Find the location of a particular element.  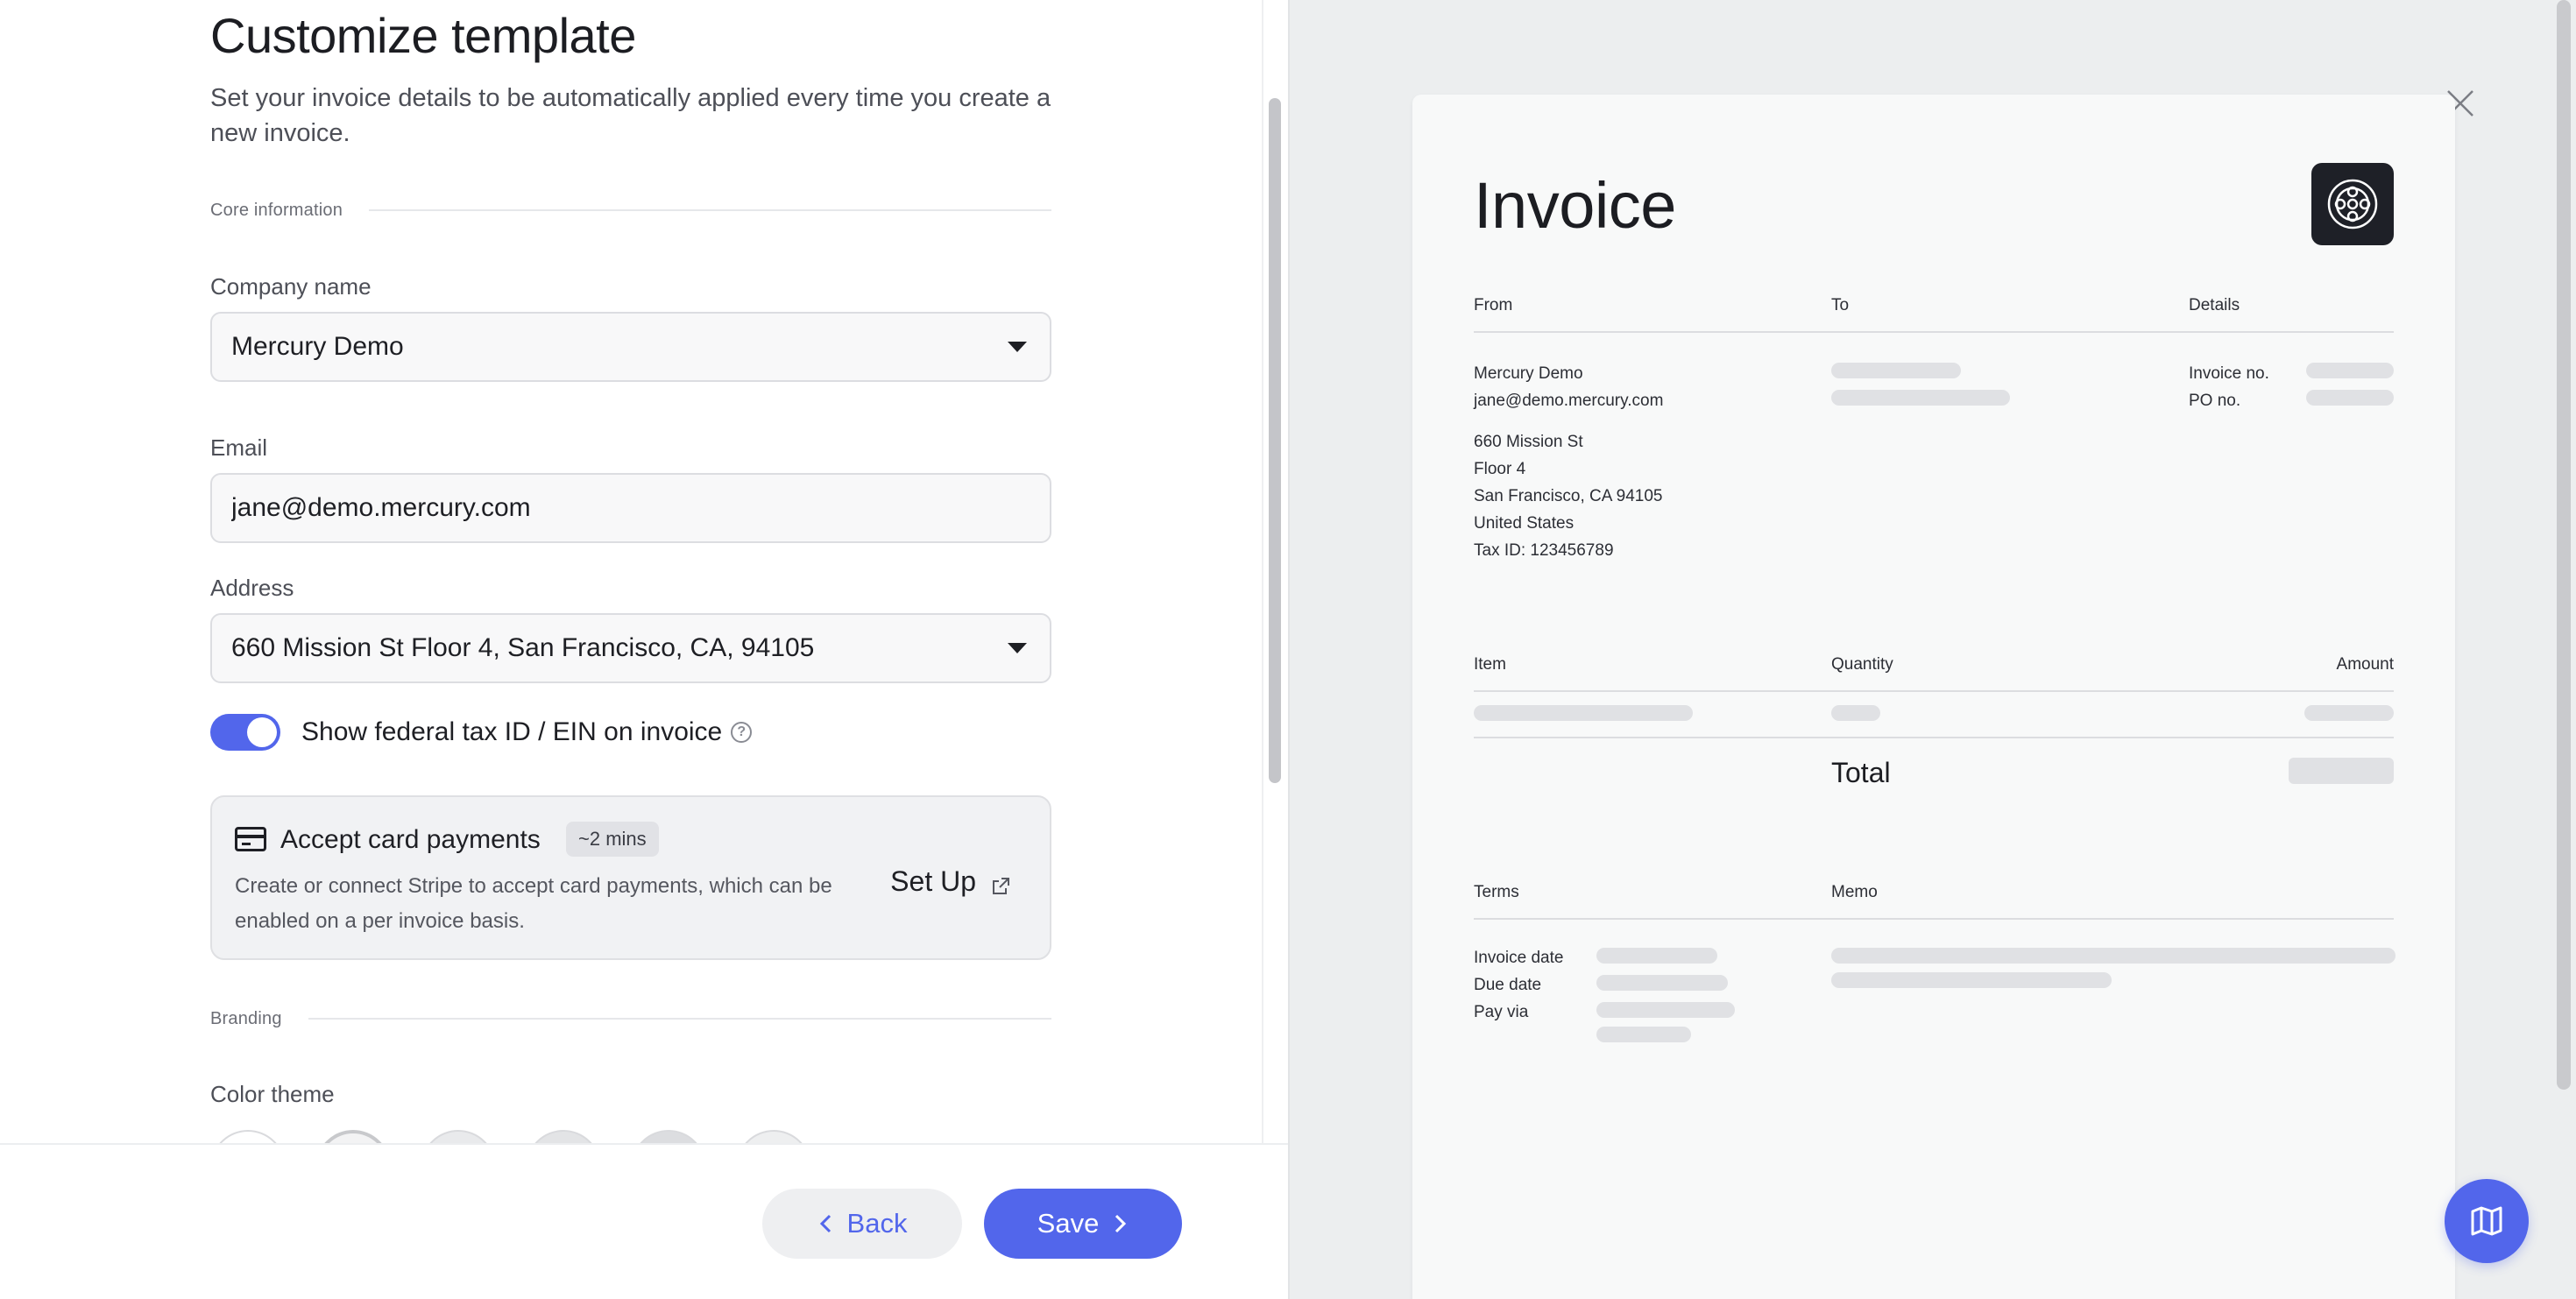

help-icon: ? is located at coordinates (742, 732).